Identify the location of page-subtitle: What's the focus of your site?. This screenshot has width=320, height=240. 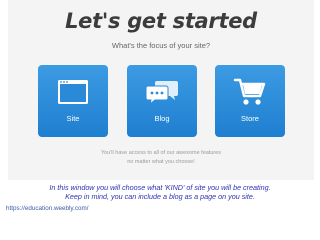
(161, 45).